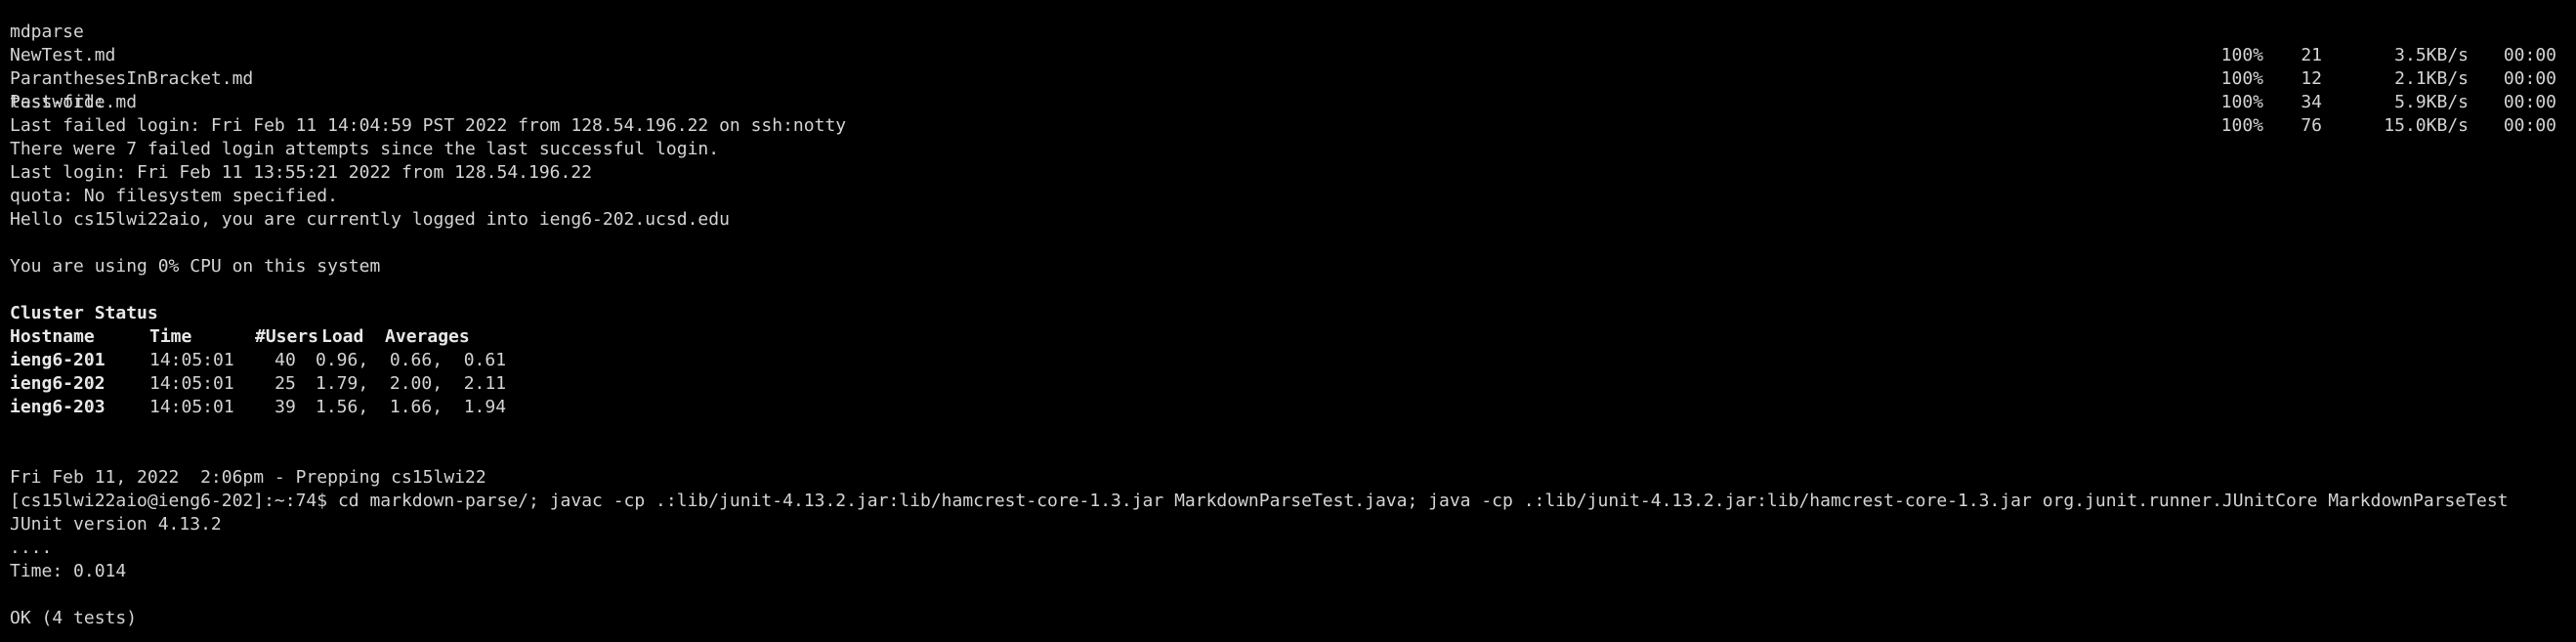 The image size is (2576, 642). Describe the element at coordinates (58, 102) in the screenshot. I see `password-prompt: Password:` at that location.